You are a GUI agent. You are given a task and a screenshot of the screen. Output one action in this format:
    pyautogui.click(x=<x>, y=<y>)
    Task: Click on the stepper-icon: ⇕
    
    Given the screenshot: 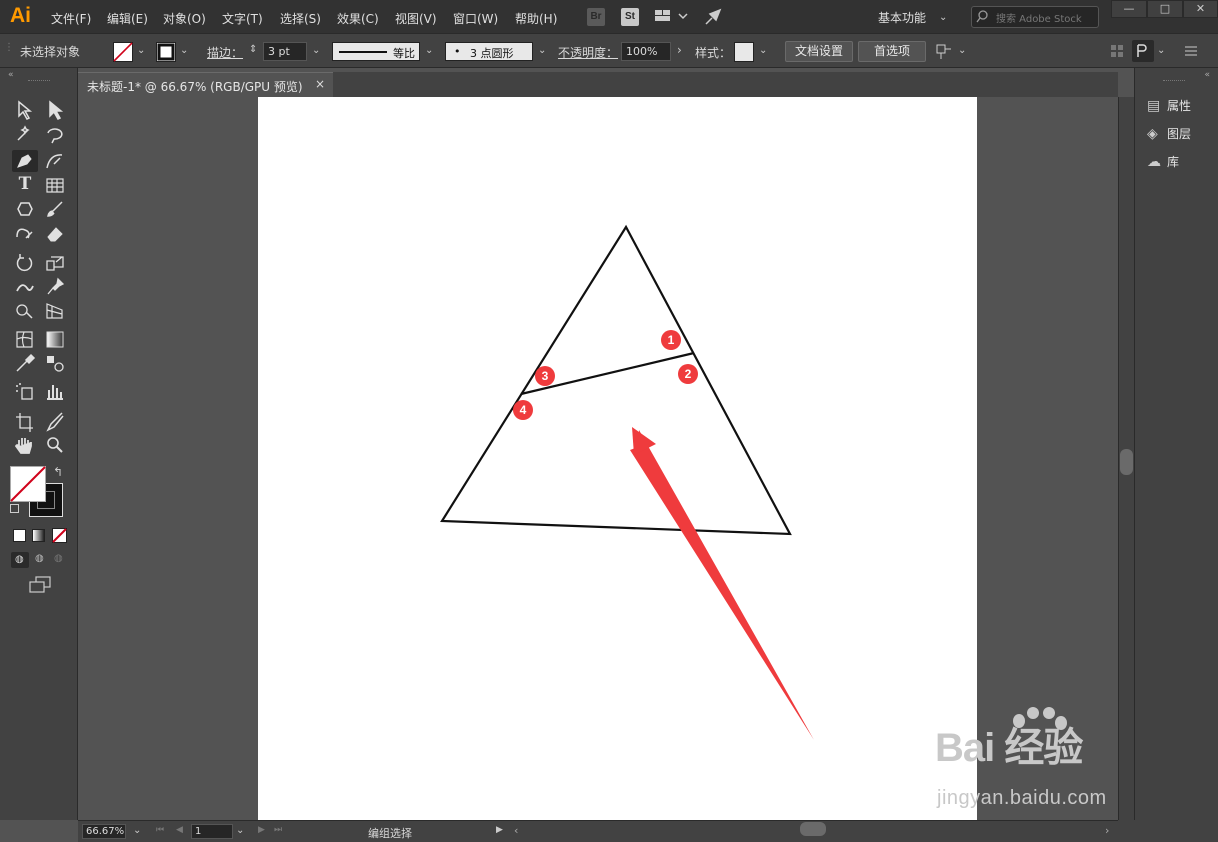 What is the action you would take?
    pyautogui.click(x=253, y=49)
    